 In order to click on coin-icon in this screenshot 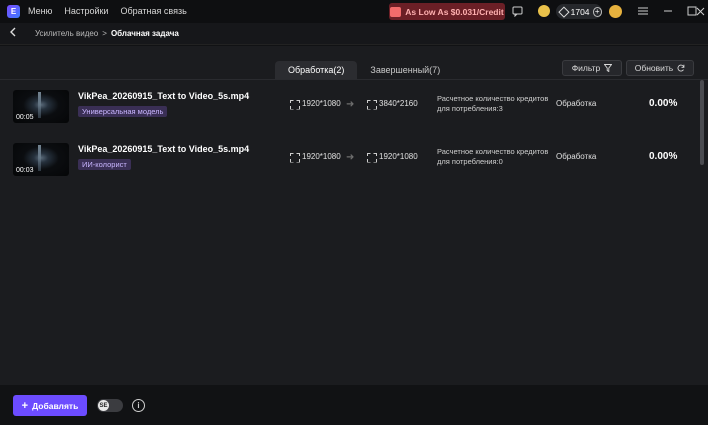, I will do `click(544, 11)`.